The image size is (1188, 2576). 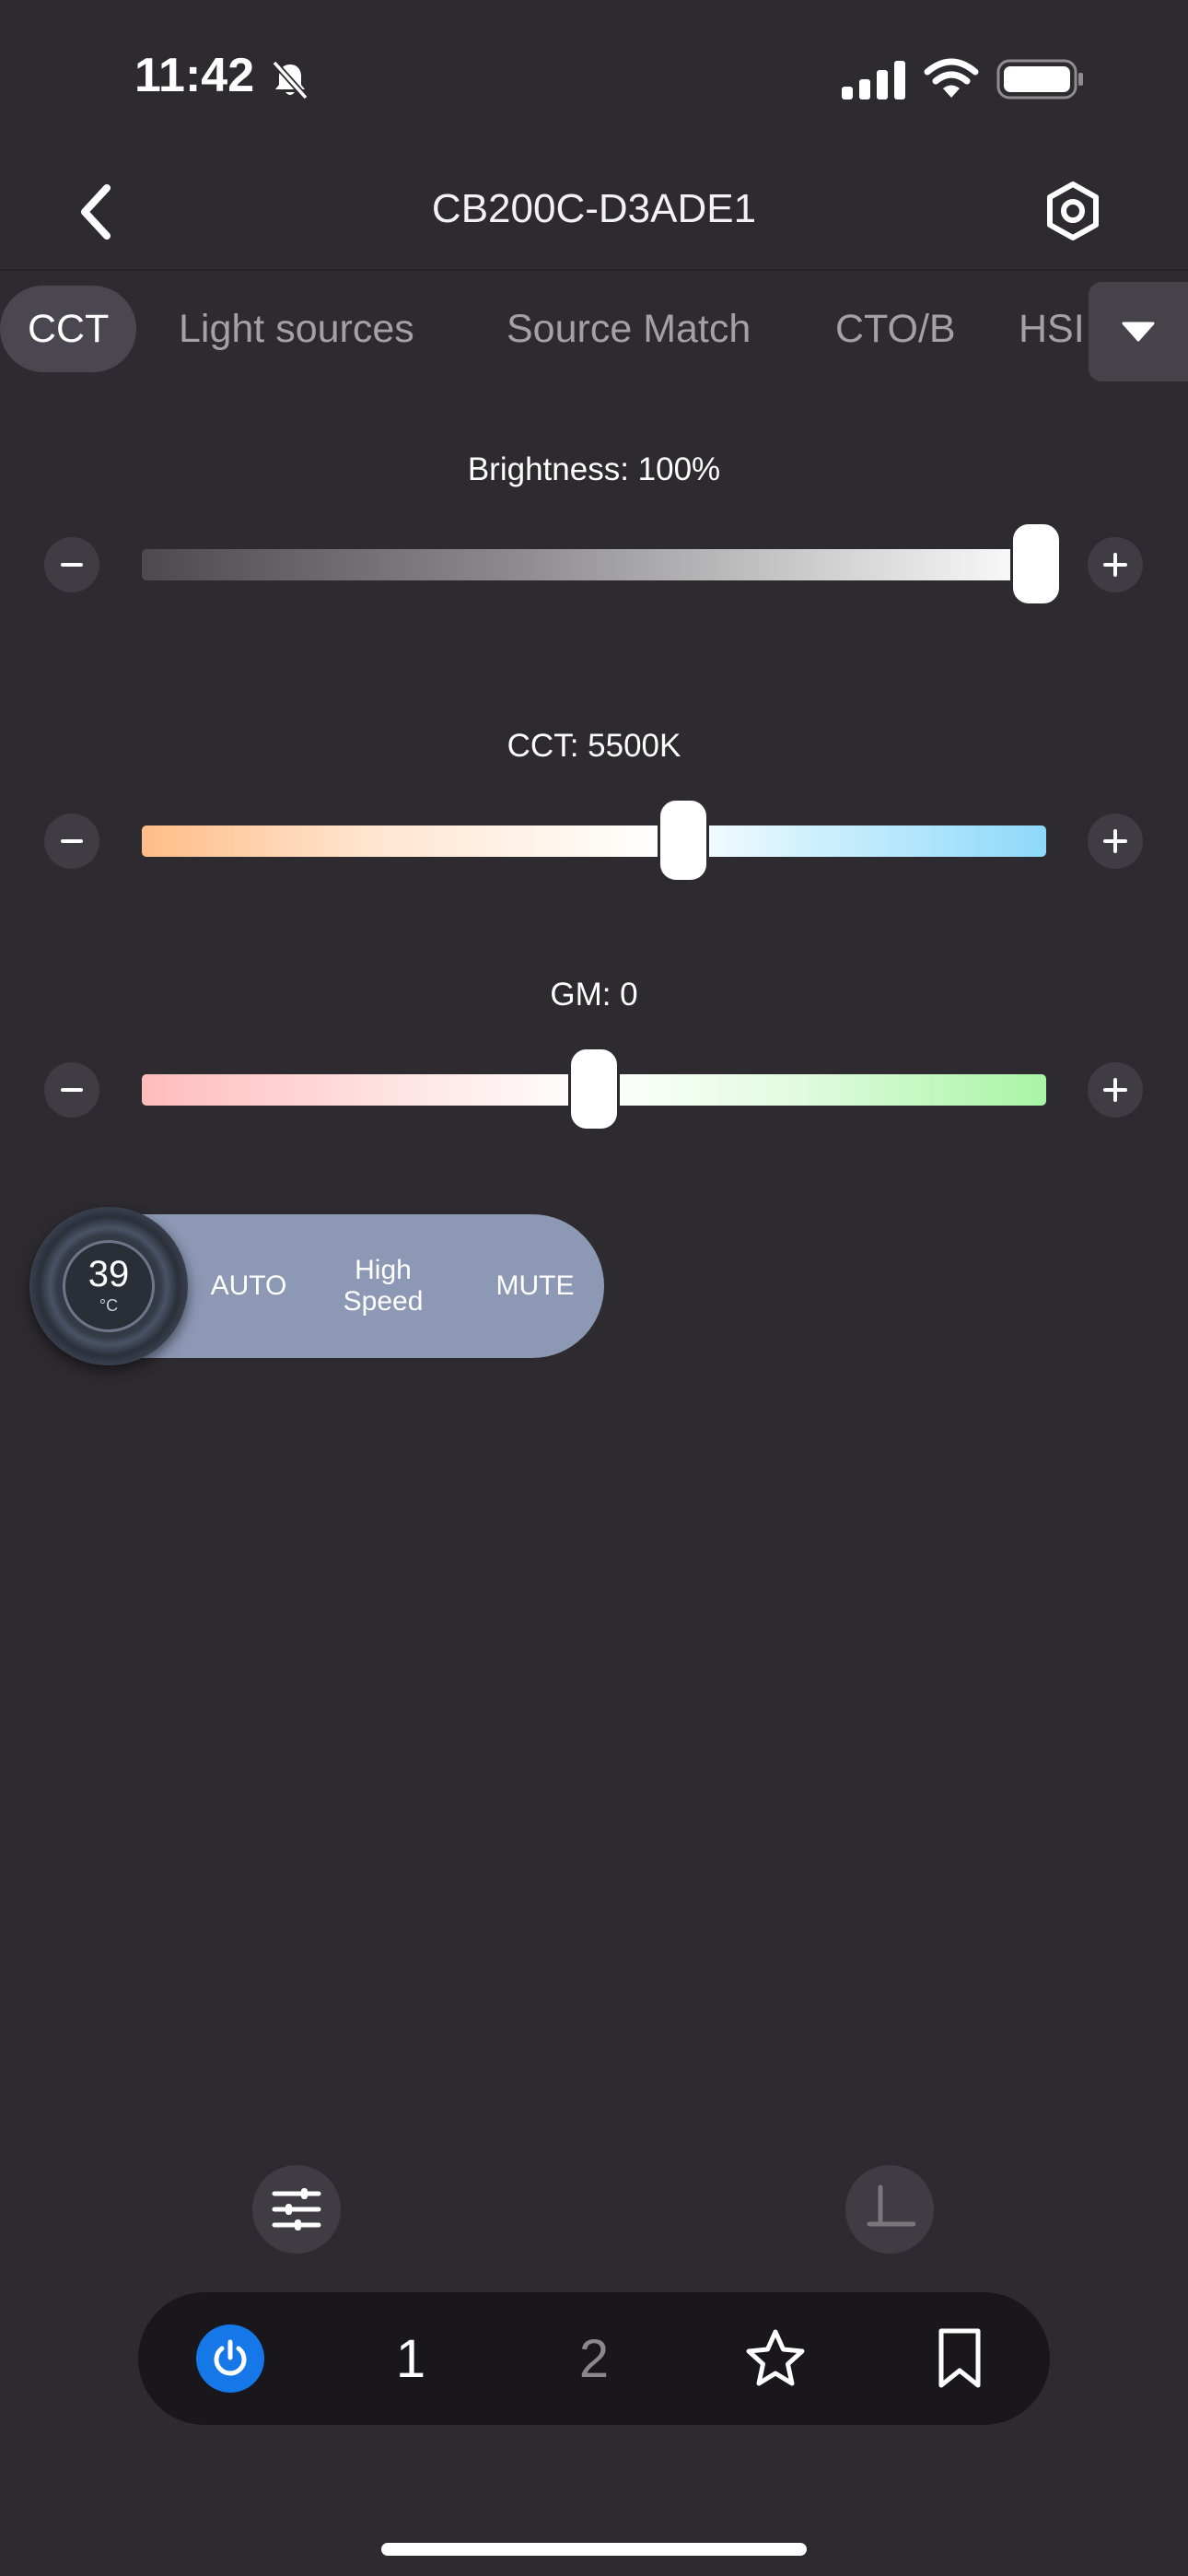 I want to click on power-icon, so click(x=230, y=2357).